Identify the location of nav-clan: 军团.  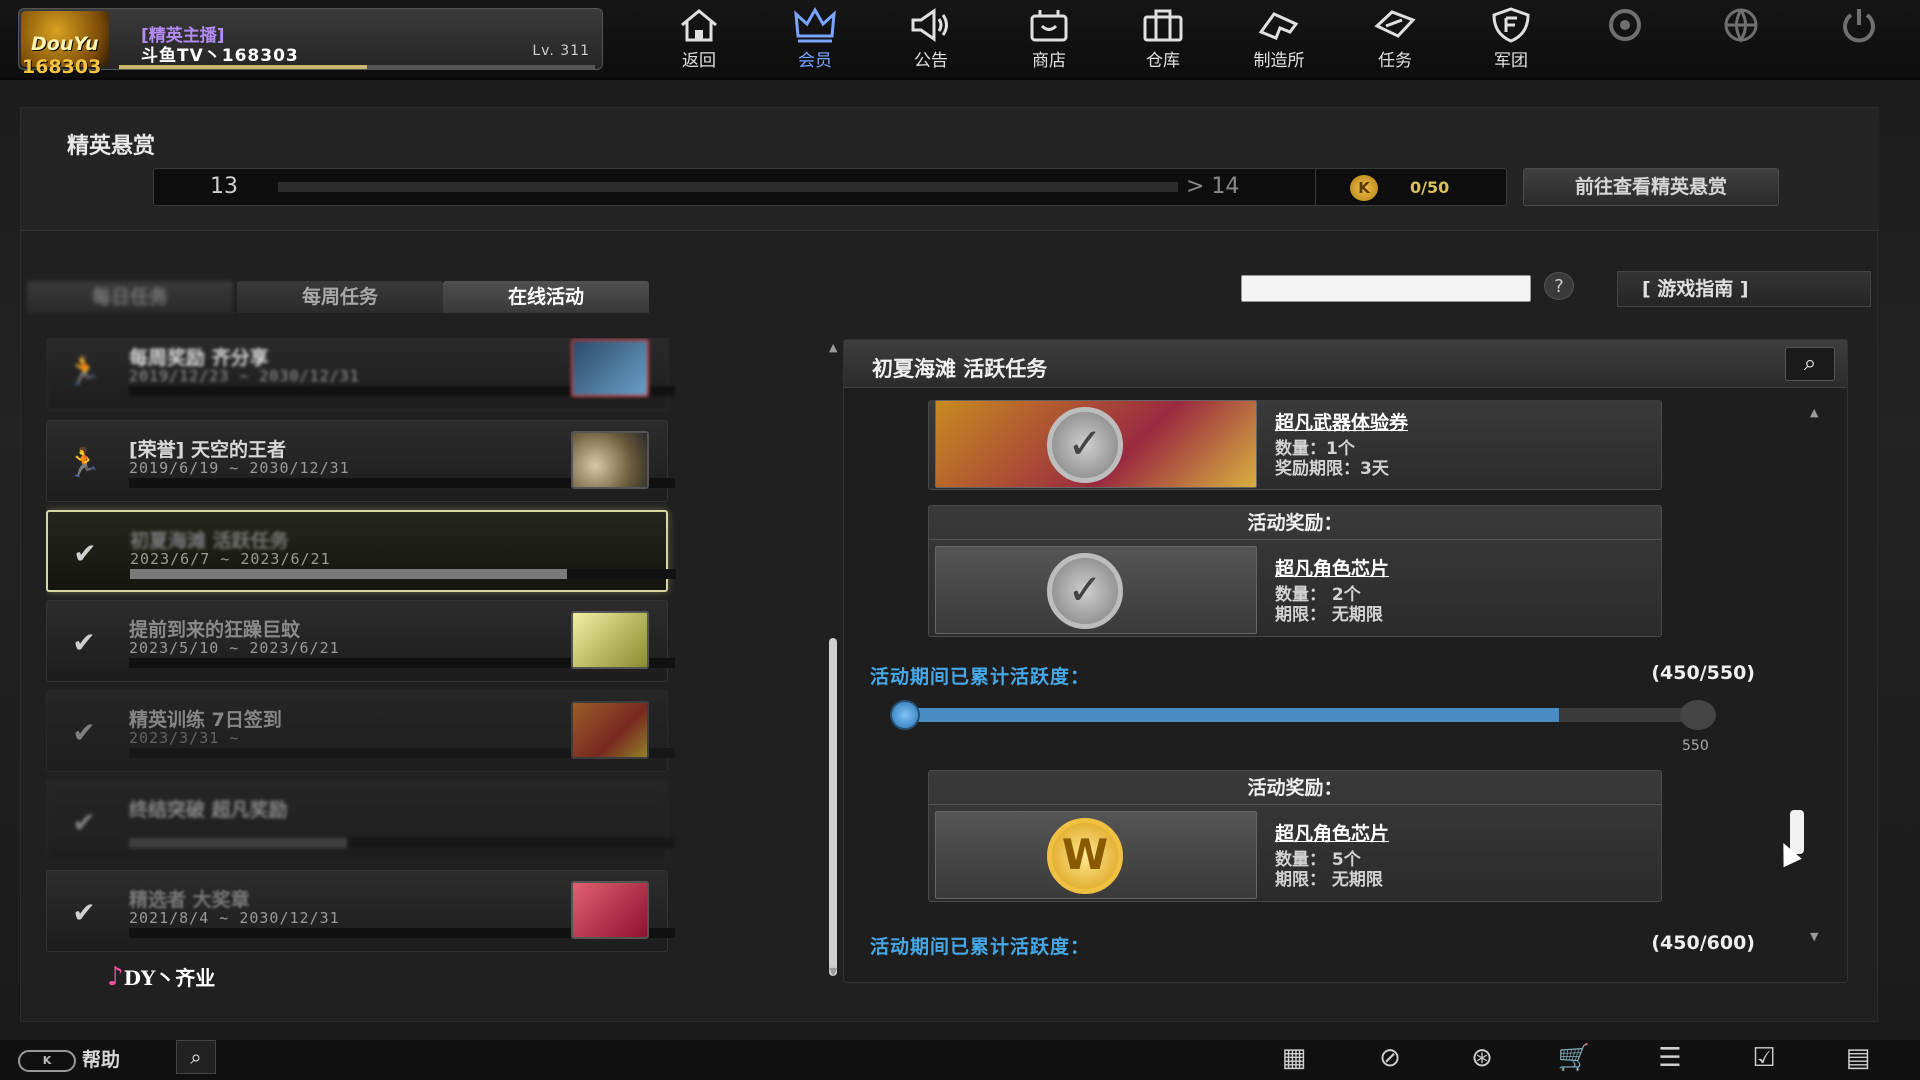
(1511, 39).